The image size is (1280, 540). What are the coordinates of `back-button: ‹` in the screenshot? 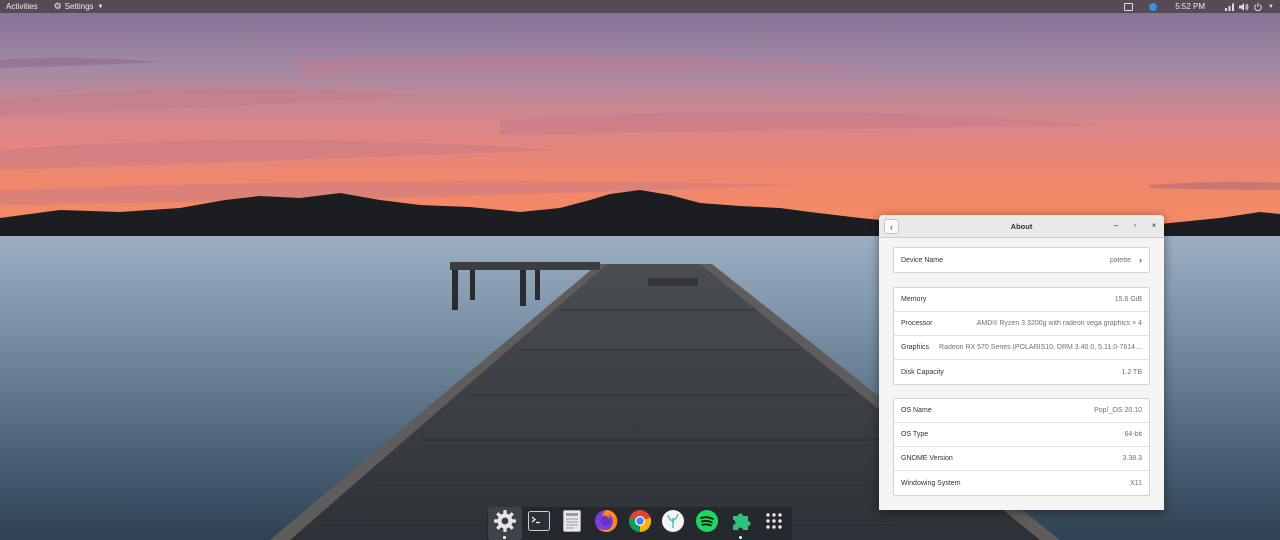 It's located at (891, 226).